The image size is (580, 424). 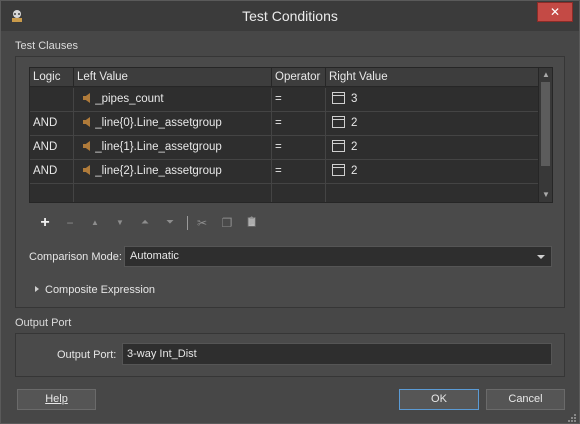 What do you see at coordinates (154, 256) in the screenshot?
I see `comparison-mode-value: Automatic` at bounding box center [154, 256].